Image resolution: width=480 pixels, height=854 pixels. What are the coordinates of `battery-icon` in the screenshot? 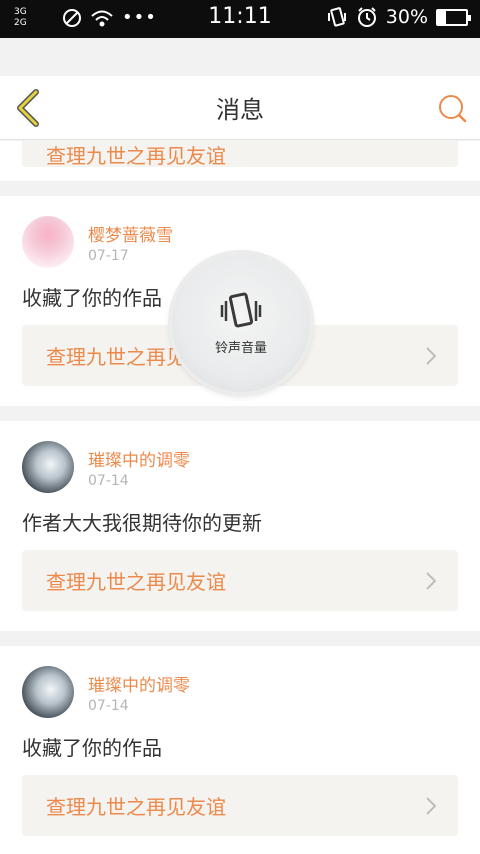 It's located at (453, 17).